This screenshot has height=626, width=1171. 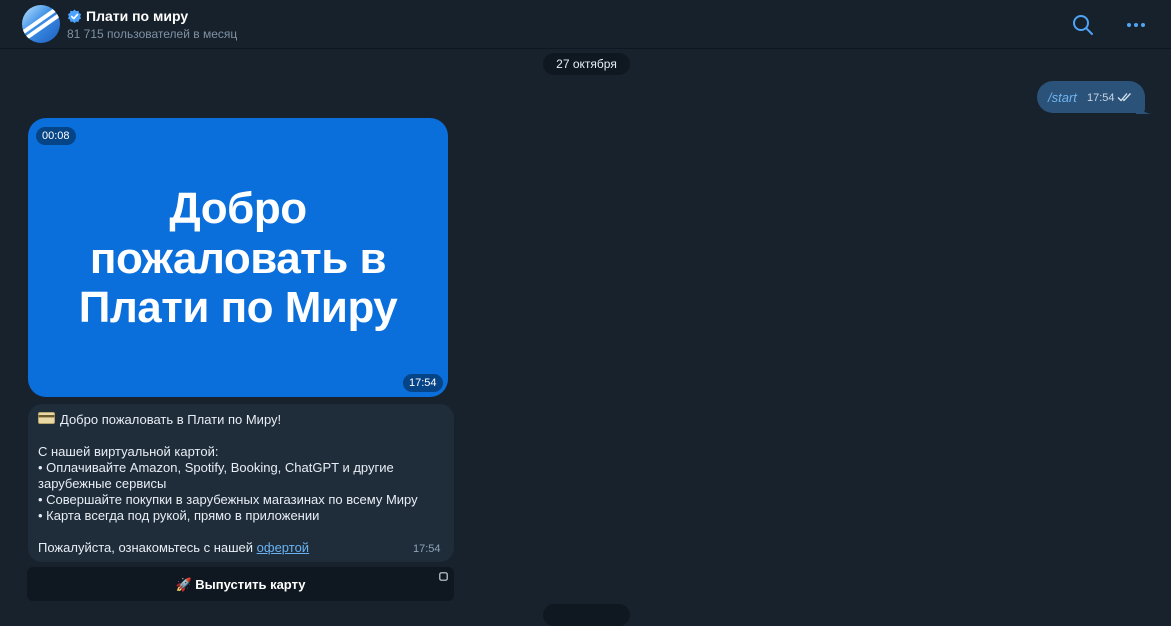 What do you see at coordinates (283, 547) in the screenshot?
I see `offer-link: офертой` at bounding box center [283, 547].